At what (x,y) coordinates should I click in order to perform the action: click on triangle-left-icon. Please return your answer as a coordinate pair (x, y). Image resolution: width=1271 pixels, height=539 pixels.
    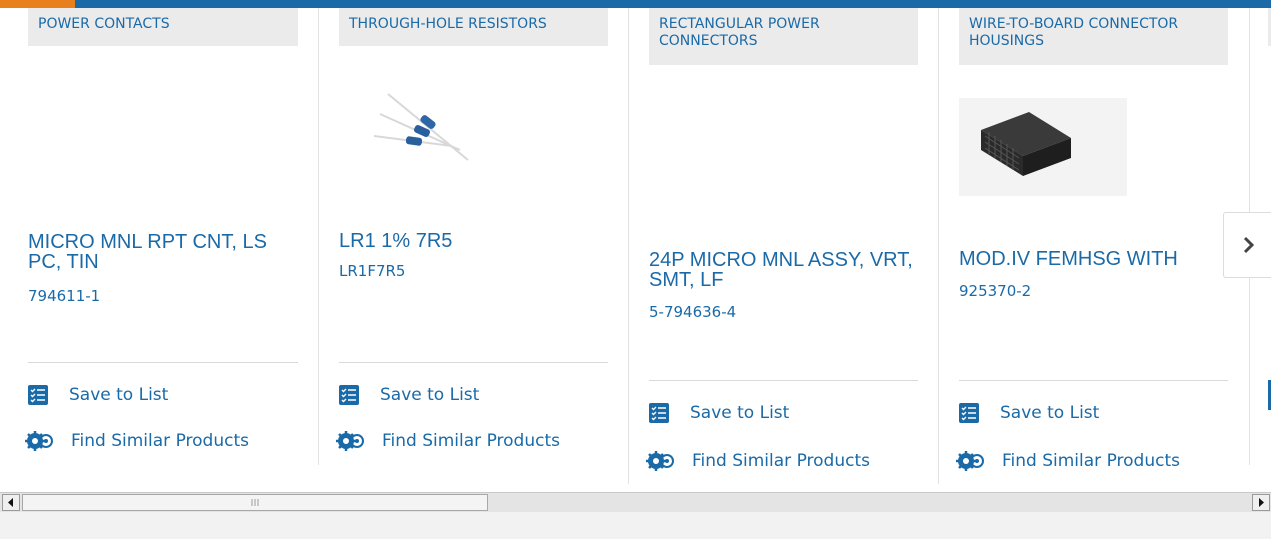
    Looking at the image, I should click on (10, 502).